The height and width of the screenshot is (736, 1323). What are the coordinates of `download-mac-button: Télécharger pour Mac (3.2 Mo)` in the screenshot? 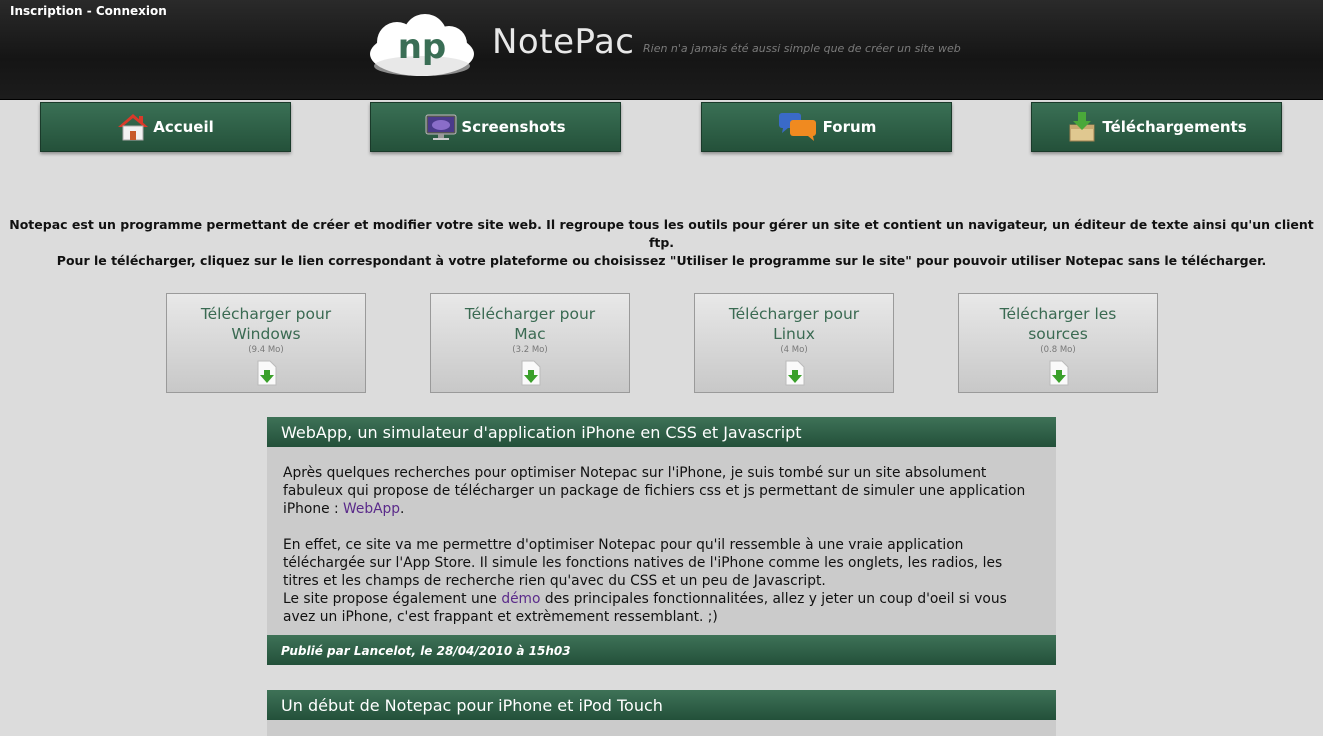 It's located at (530, 343).